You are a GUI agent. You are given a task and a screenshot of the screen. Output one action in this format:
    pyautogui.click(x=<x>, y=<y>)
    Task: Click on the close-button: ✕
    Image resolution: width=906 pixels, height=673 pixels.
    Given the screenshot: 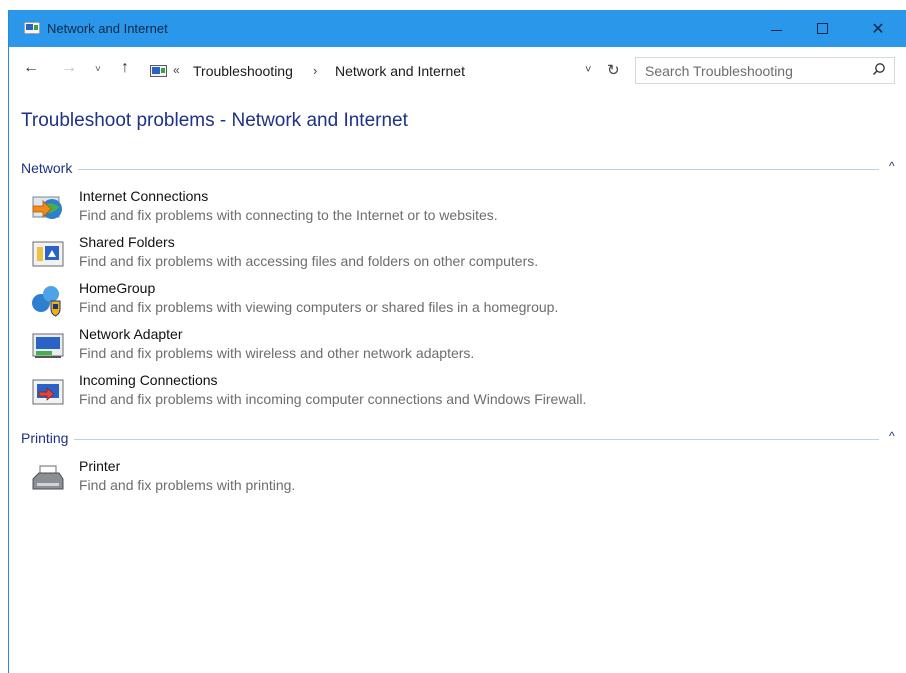 What is the action you would take?
    pyautogui.click(x=878, y=28)
    